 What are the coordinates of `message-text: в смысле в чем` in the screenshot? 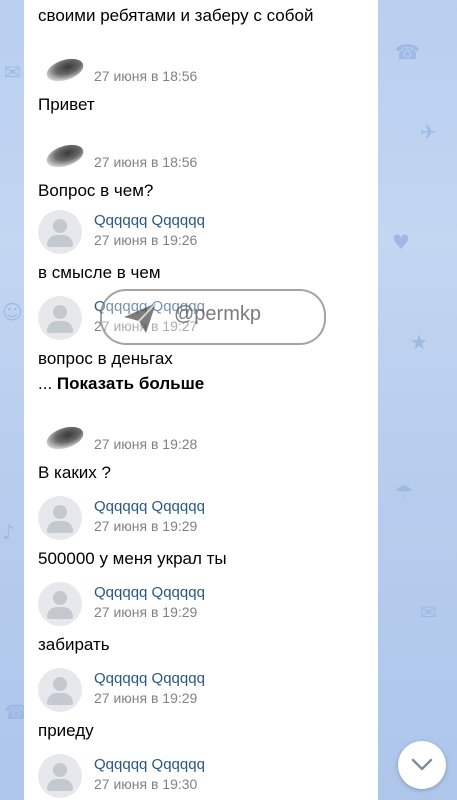 It's located at (99, 272).